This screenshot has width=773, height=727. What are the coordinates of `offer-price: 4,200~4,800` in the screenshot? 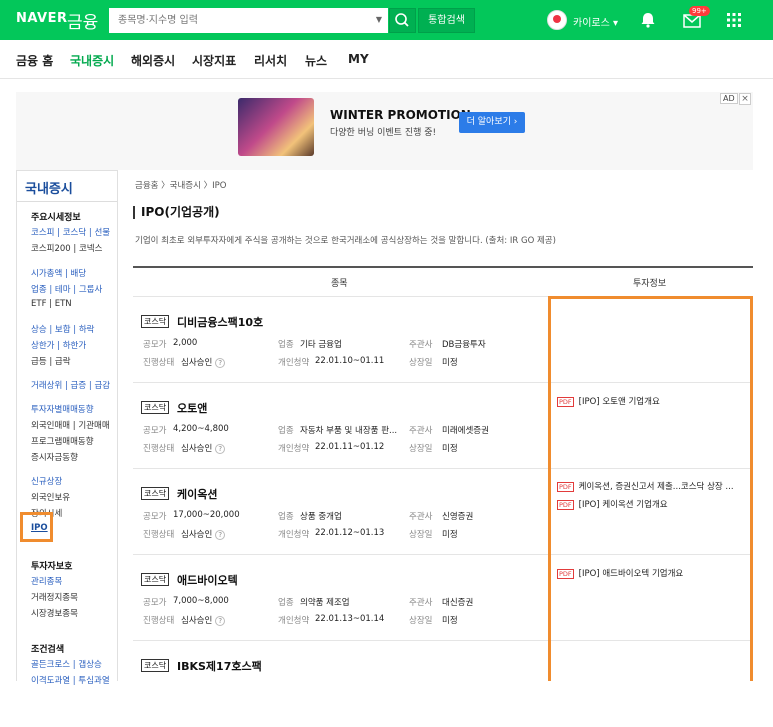 It's located at (201, 429).